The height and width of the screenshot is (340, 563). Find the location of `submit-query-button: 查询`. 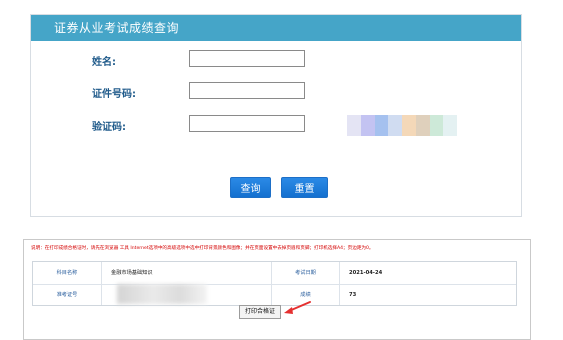

submit-query-button: 查询 is located at coordinates (250, 187).